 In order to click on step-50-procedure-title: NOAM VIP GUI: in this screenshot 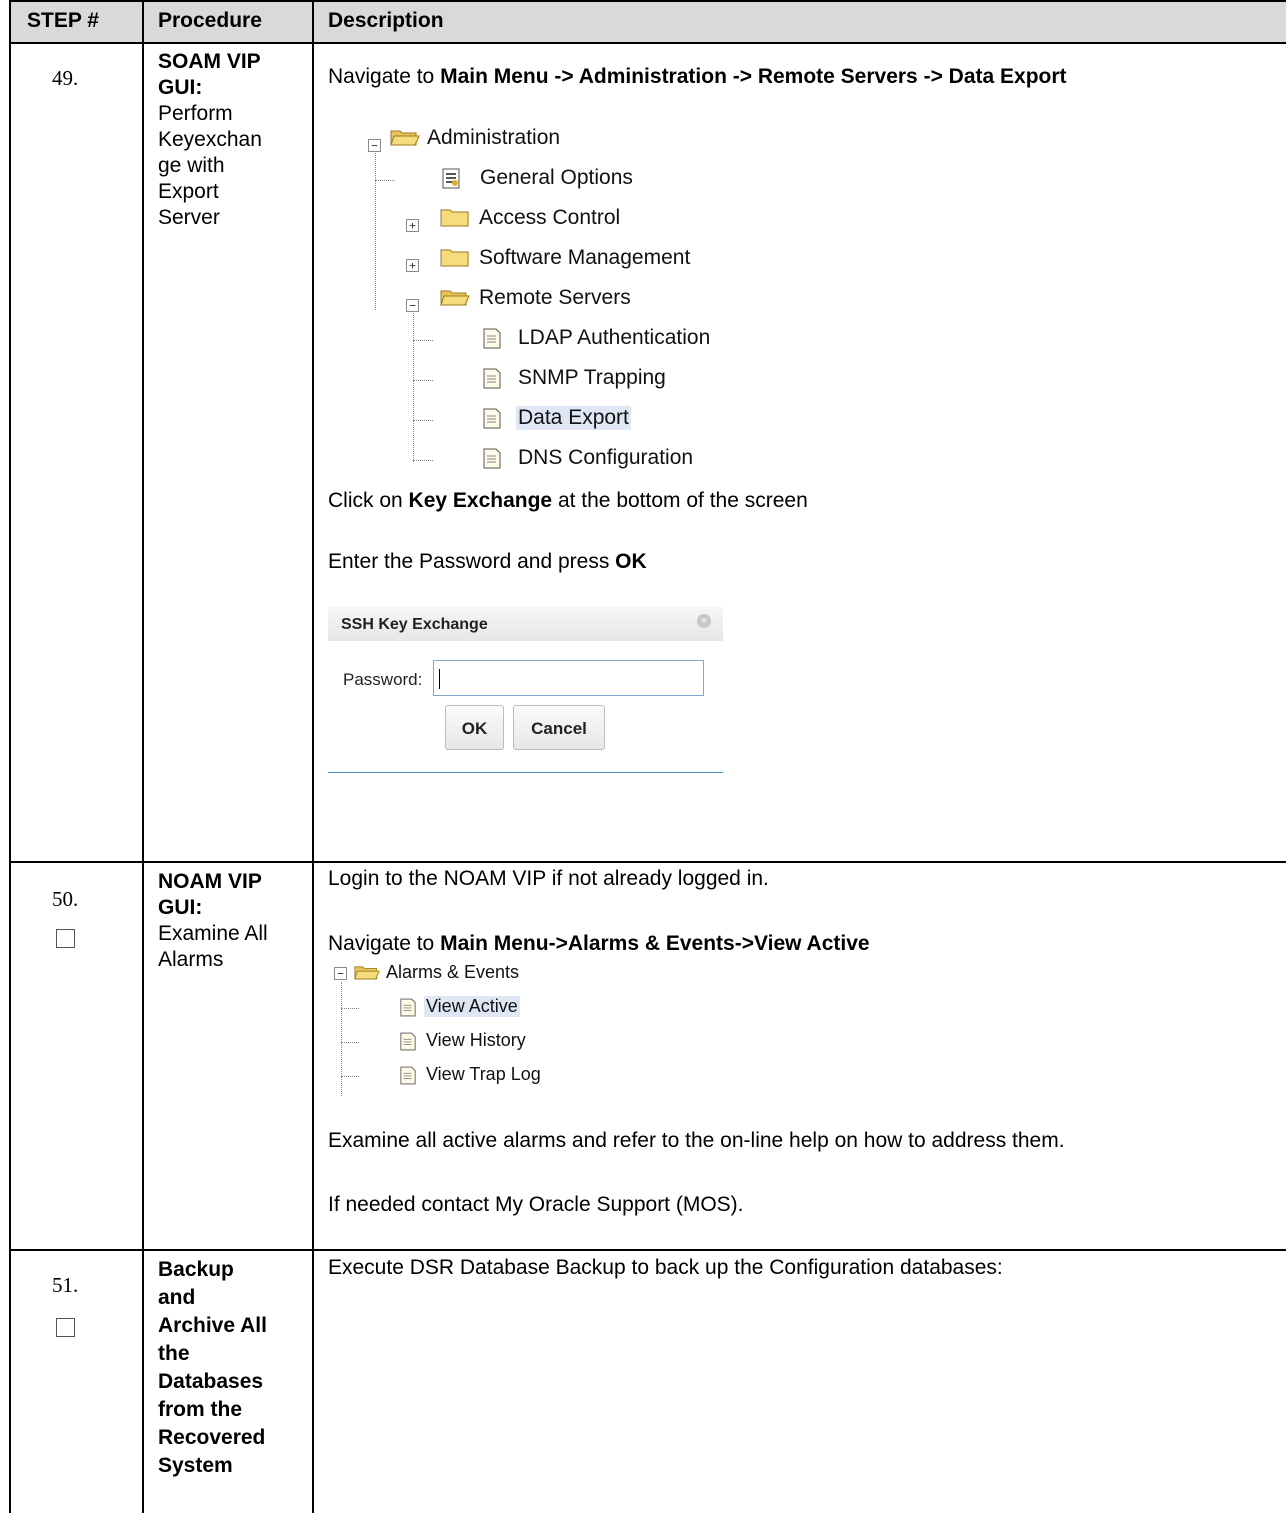, I will do `click(210, 894)`.